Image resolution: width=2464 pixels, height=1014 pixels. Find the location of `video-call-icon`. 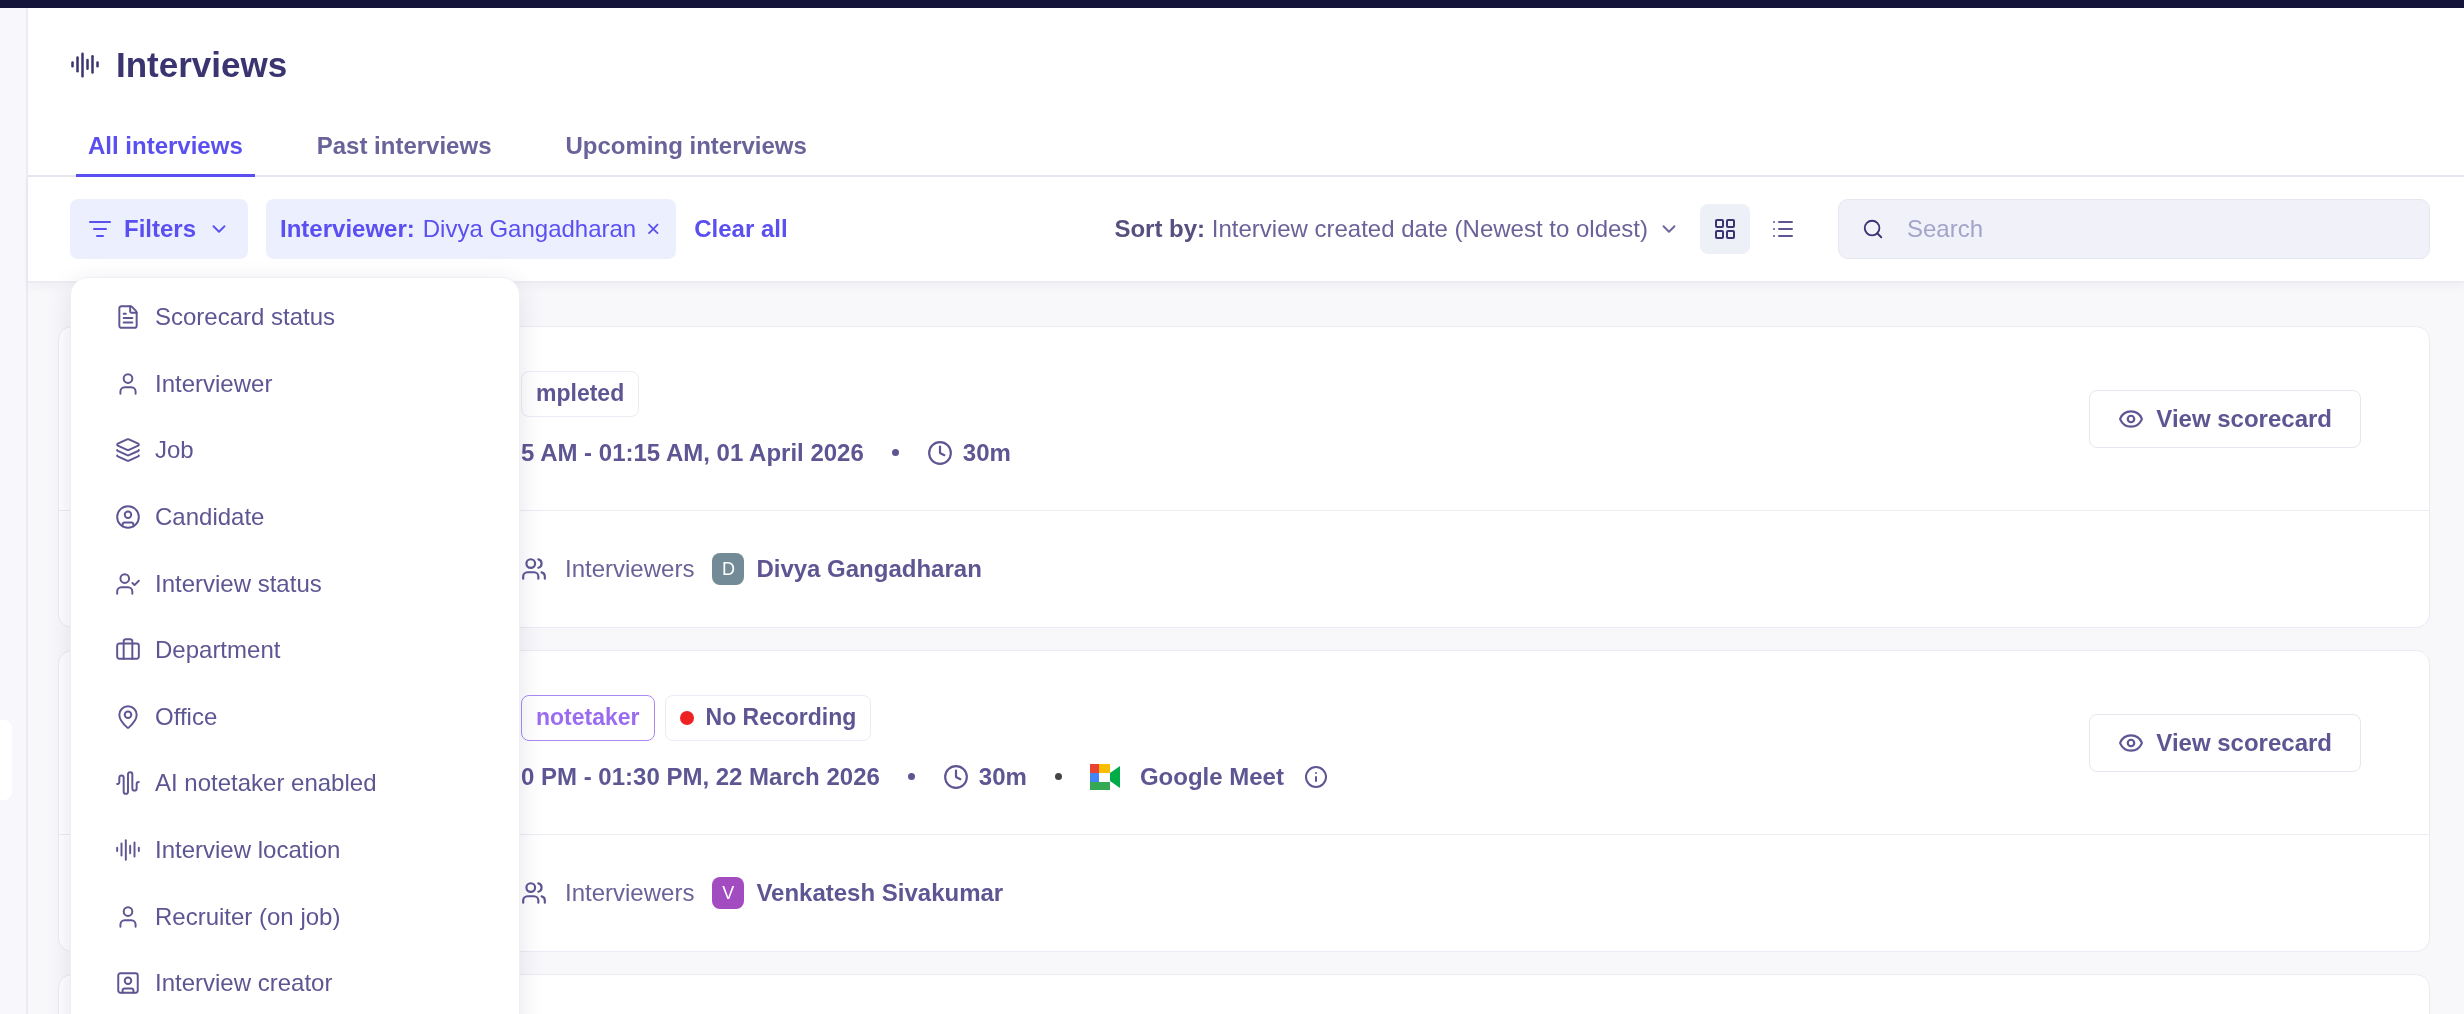

video-call-icon is located at coordinates (1104, 776).